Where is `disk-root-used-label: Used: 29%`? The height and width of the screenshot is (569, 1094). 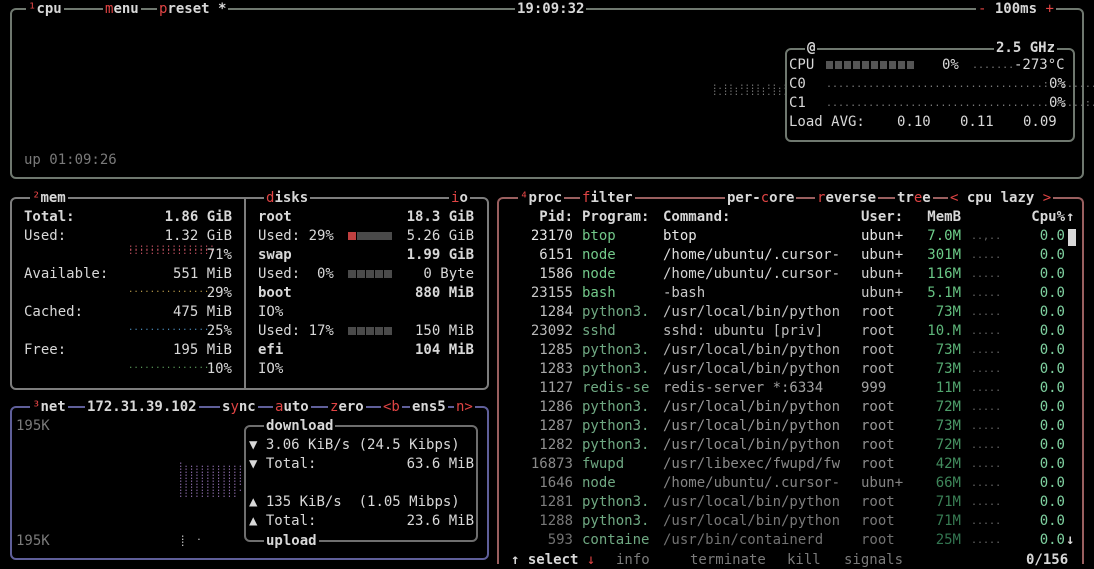 disk-root-used-label: Used: 29% is located at coordinates (296, 236).